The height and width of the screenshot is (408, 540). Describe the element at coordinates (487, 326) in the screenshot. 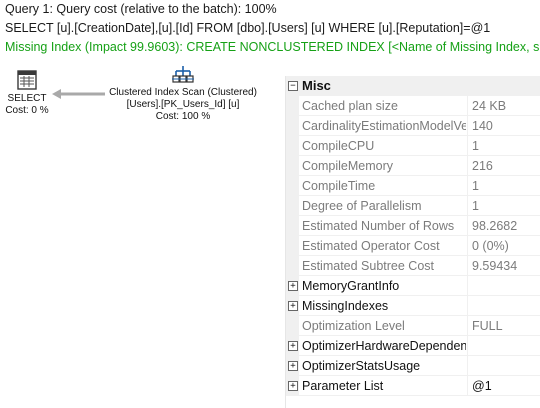

I see `property-value: FULL` at that location.